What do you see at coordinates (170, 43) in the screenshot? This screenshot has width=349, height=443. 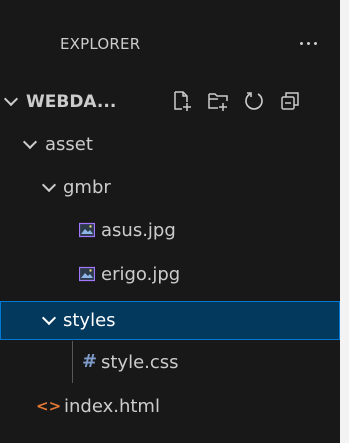 I see `explorer-header: EXPLORER` at bounding box center [170, 43].